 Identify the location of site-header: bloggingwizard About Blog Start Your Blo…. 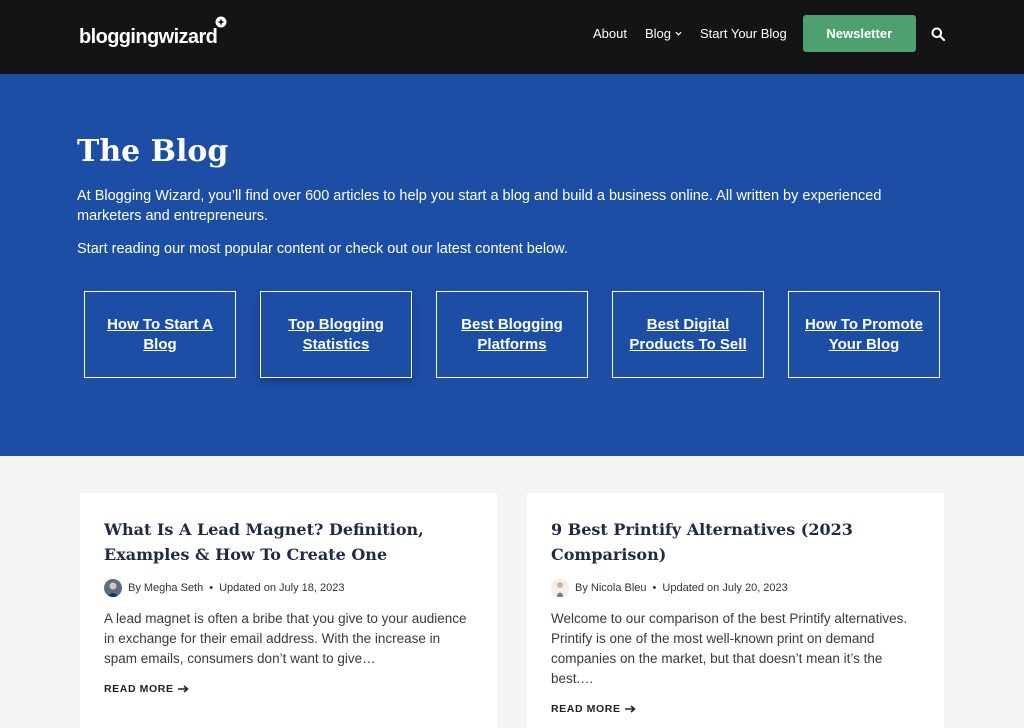
(512, 37).